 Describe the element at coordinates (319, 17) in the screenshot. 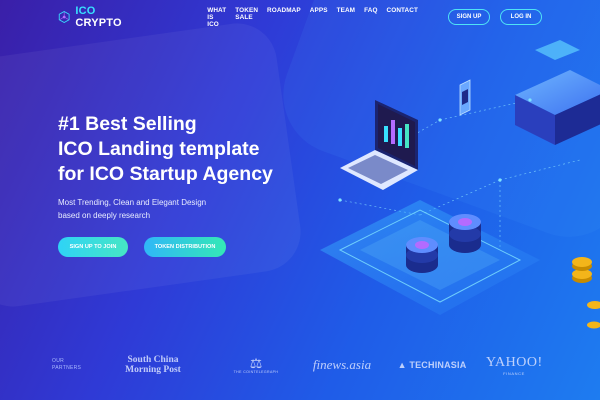

I see `nav-apps: APPS` at that location.